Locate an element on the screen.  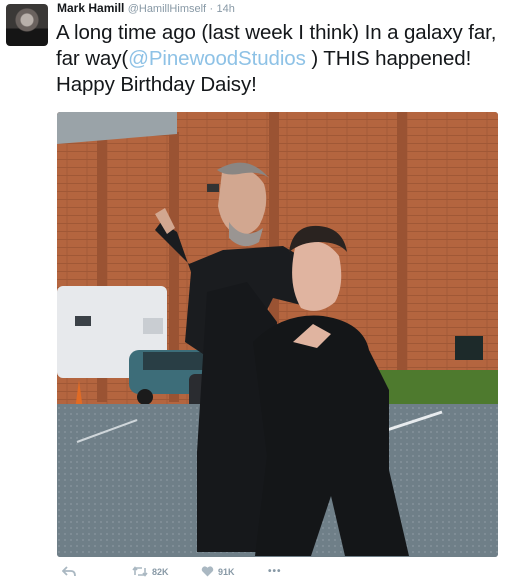
more-button: ••• is located at coordinates (275, 571).